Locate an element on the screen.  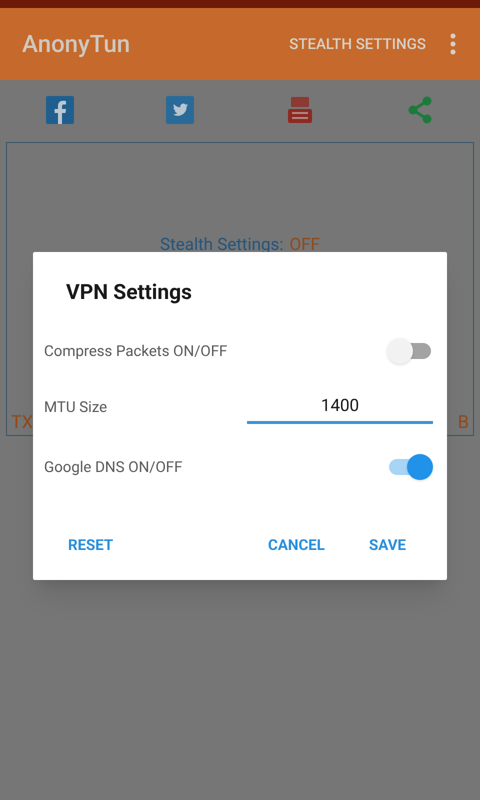
app-title: AnonyTun is located at coordinates (76, 44).